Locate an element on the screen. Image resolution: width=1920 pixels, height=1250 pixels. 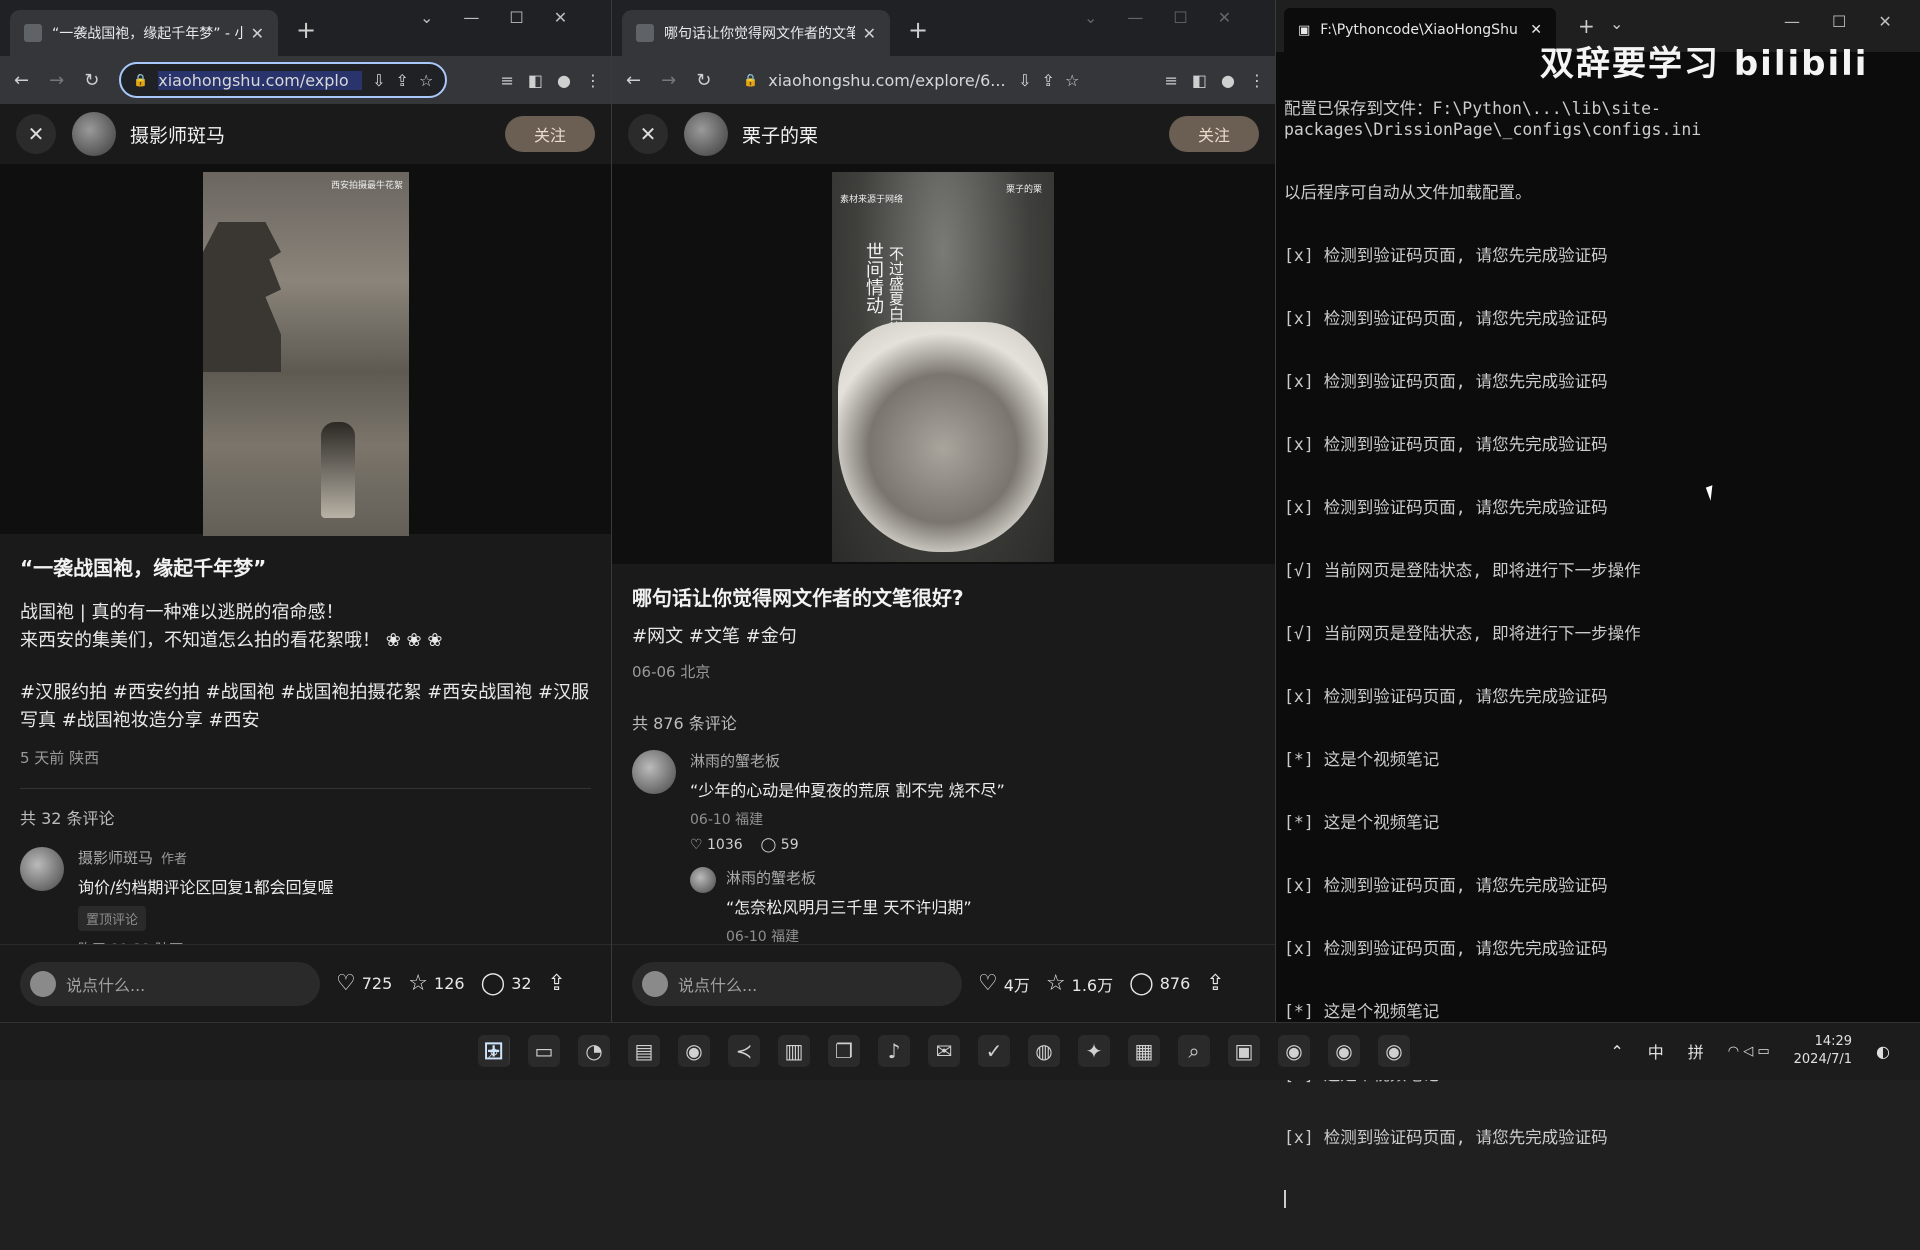
url-text: xiaohongshu.com/explo is located at coordinates (260, 80).